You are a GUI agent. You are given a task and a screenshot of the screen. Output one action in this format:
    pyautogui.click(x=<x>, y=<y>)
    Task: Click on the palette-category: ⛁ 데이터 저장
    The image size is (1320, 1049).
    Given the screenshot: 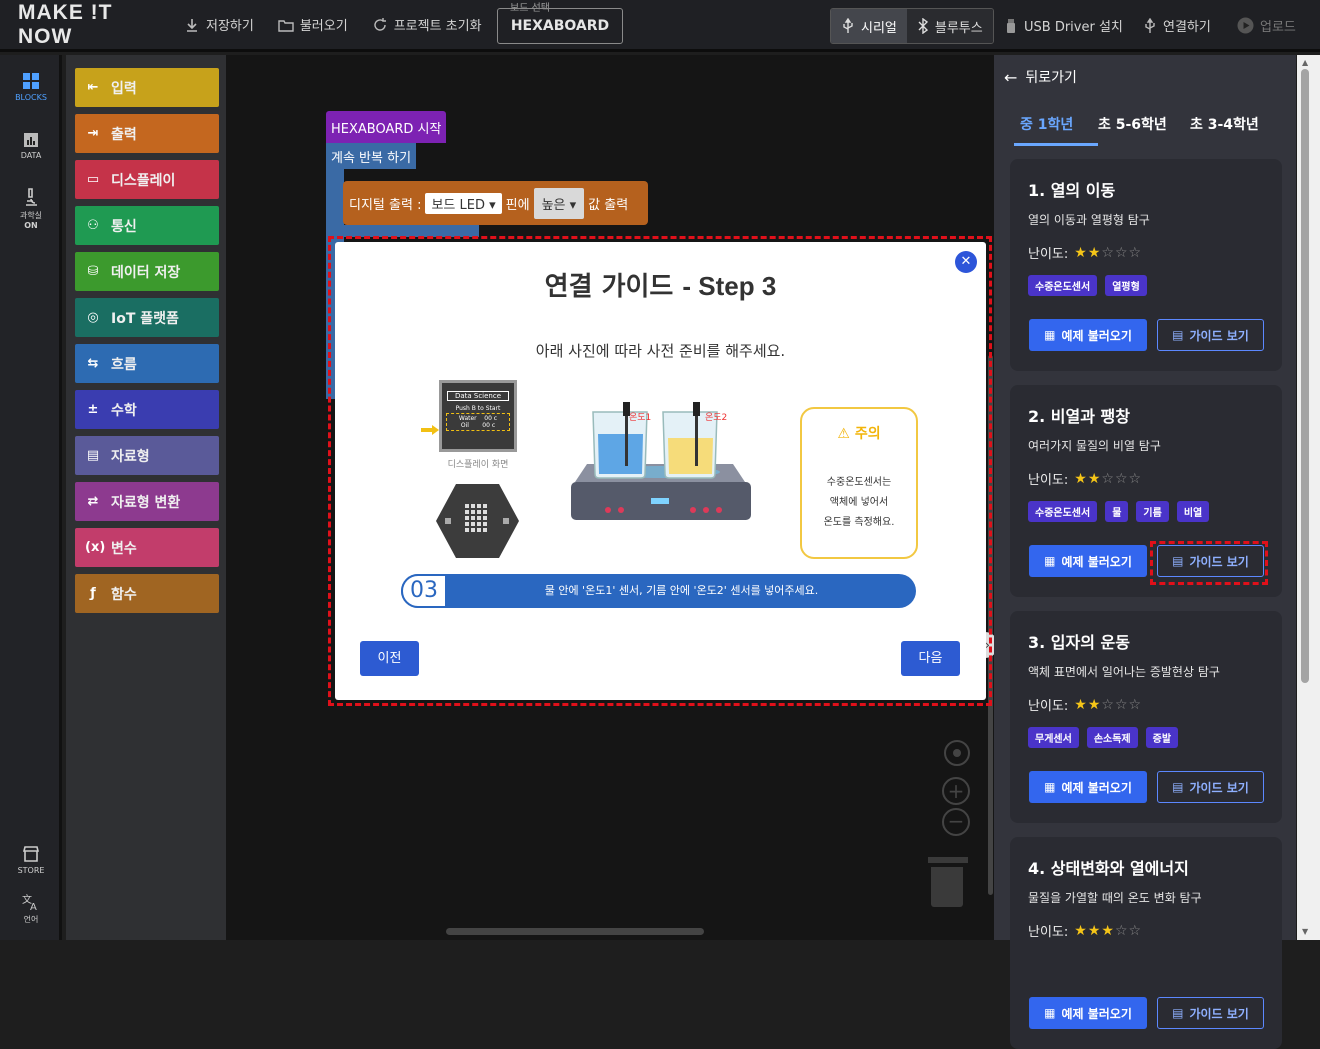 What is the action you would take?
    pyautogui.click(x=147, y=271)
    